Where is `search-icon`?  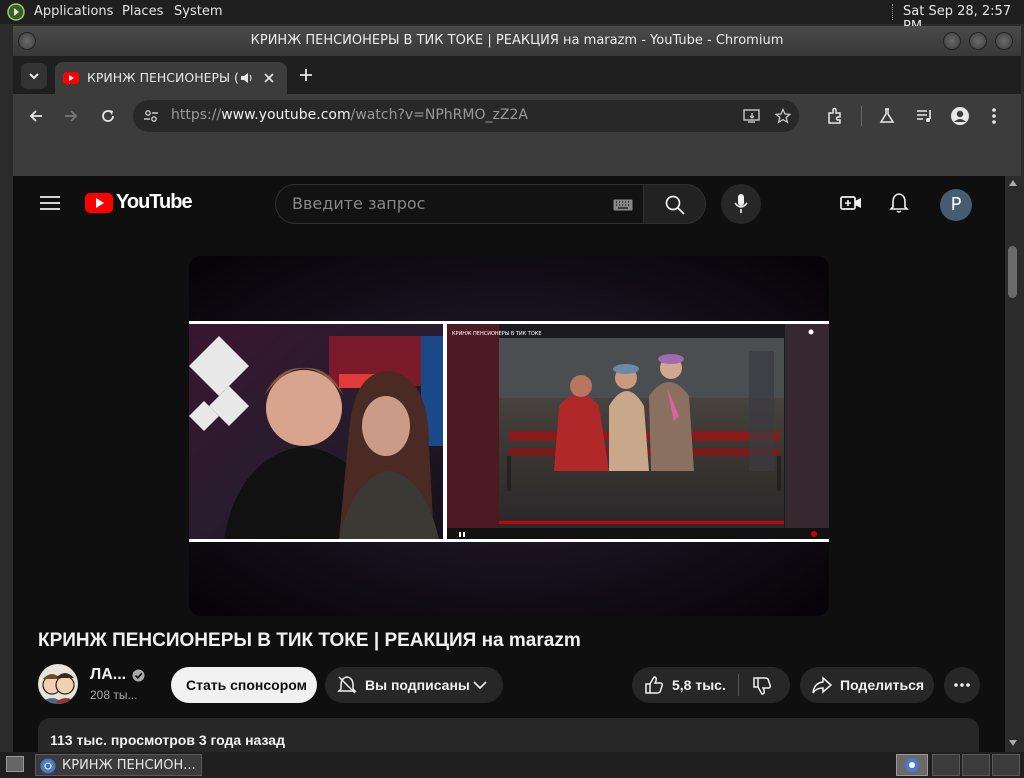 search-icon is located at coordinates (675, 205).